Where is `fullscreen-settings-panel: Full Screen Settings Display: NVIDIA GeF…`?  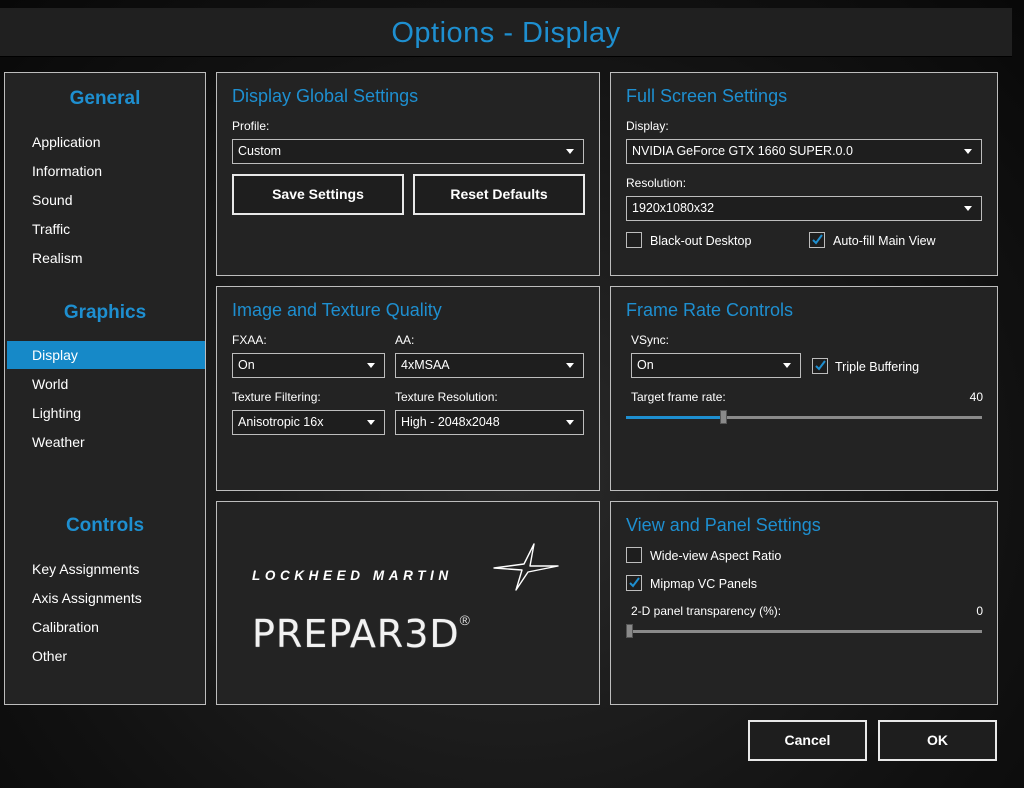 fullscreen-settings-panel: Full Screen Settings Display: NVIDIA GeF… is located at coordinates (804, 174).